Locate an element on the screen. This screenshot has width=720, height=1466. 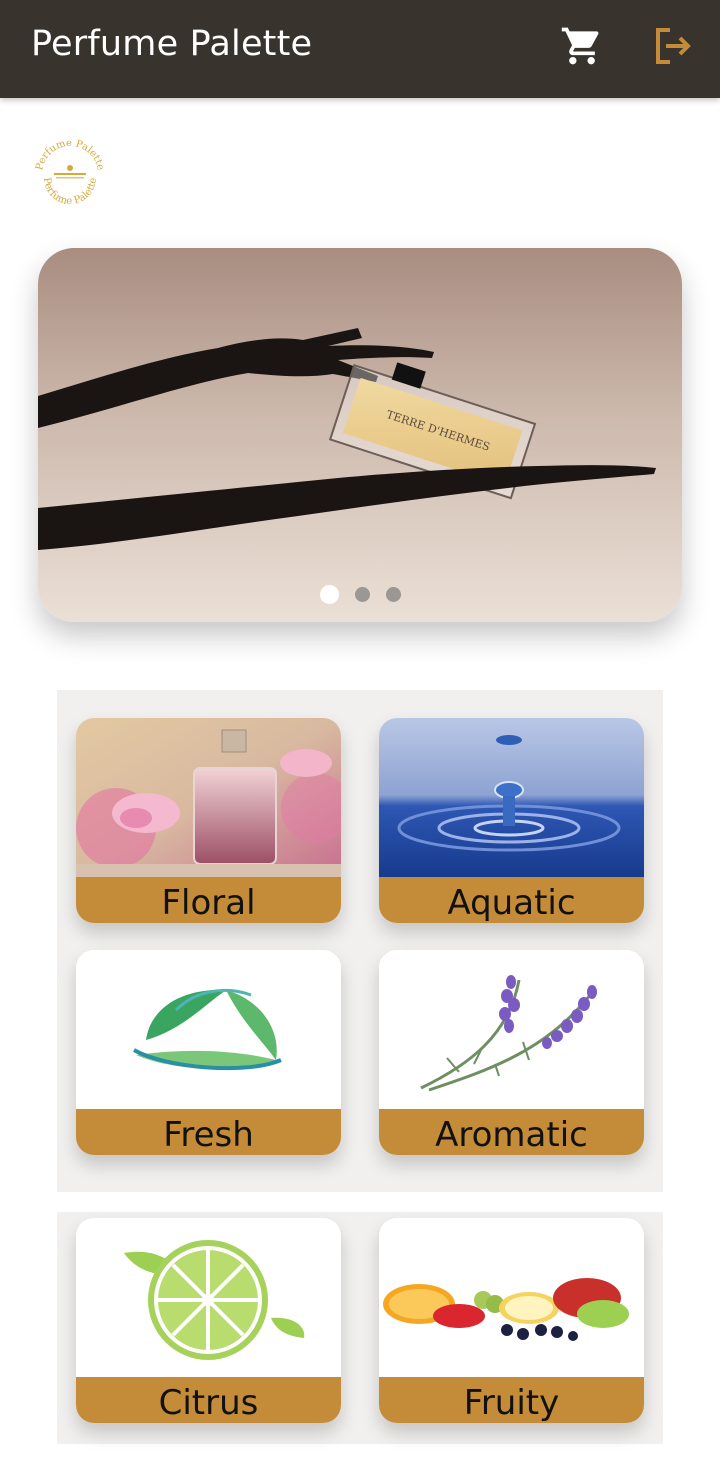
aromatic-image is located at coordinates (511, 1030).